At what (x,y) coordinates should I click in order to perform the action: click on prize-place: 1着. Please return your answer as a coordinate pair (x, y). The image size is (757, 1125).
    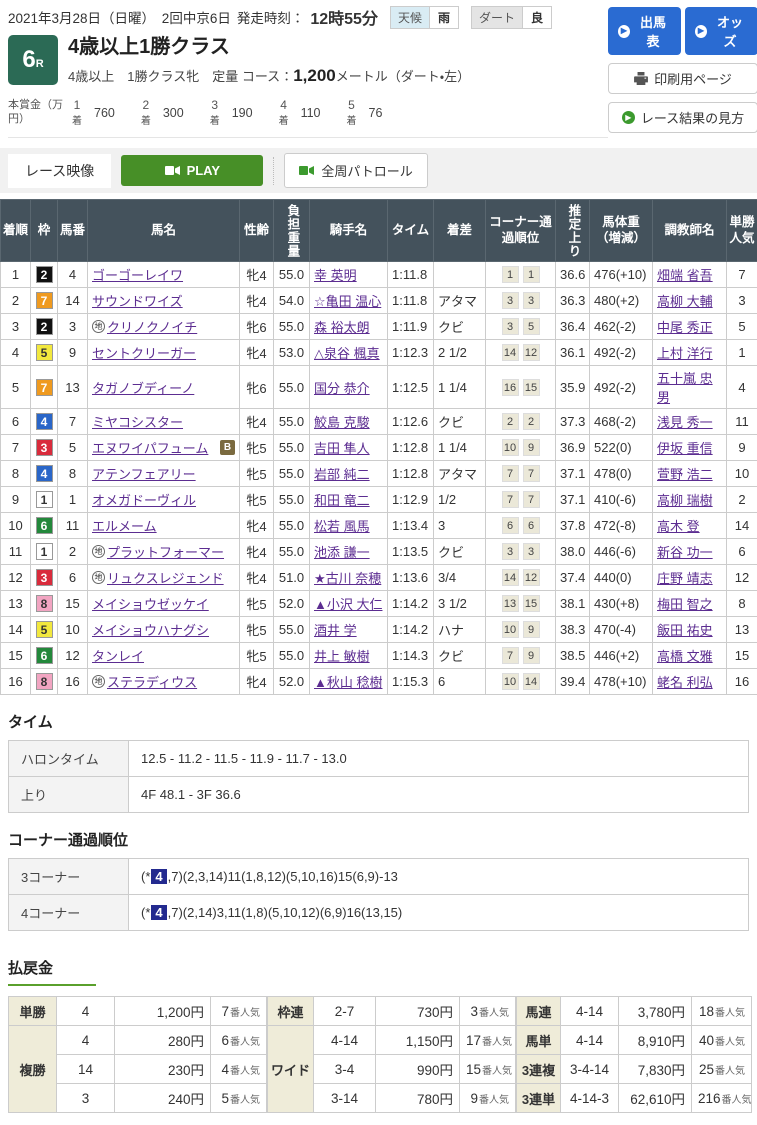
    Looking at the image, I should click on (77, 112).